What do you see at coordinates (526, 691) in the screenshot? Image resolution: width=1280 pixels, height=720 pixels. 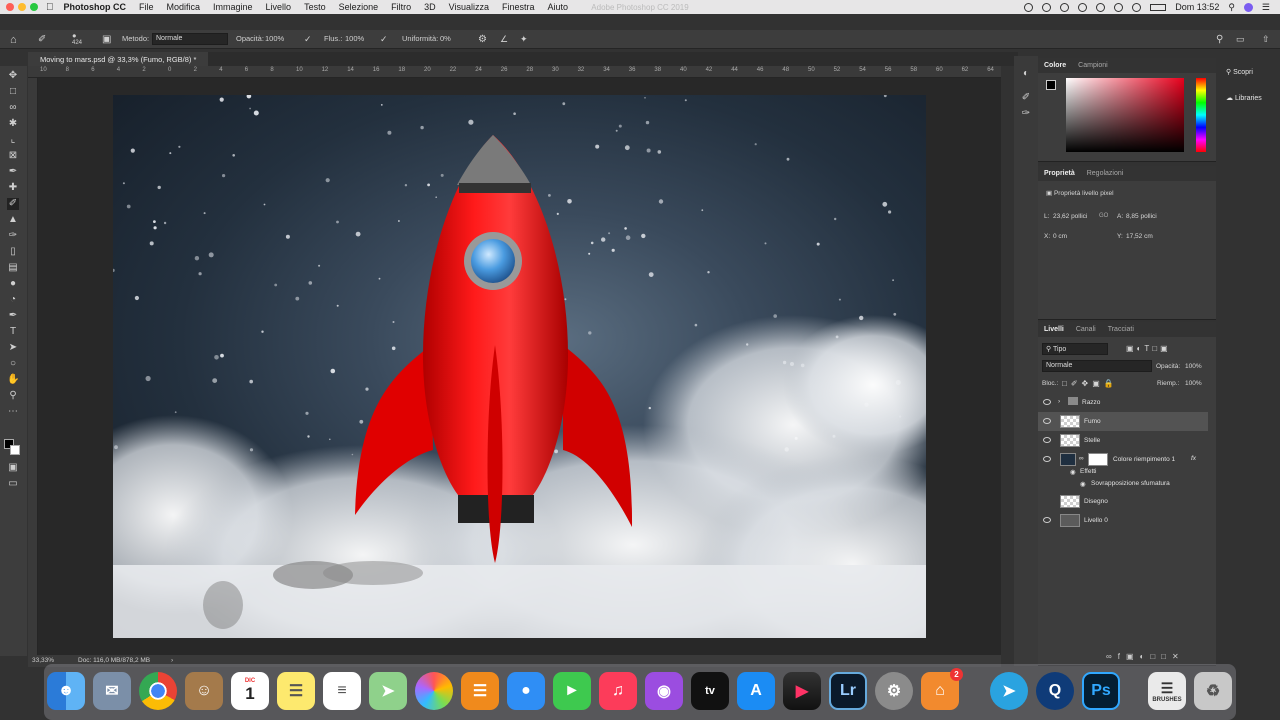 I see `messages-icon: ●` at bounding box center [526, 691].